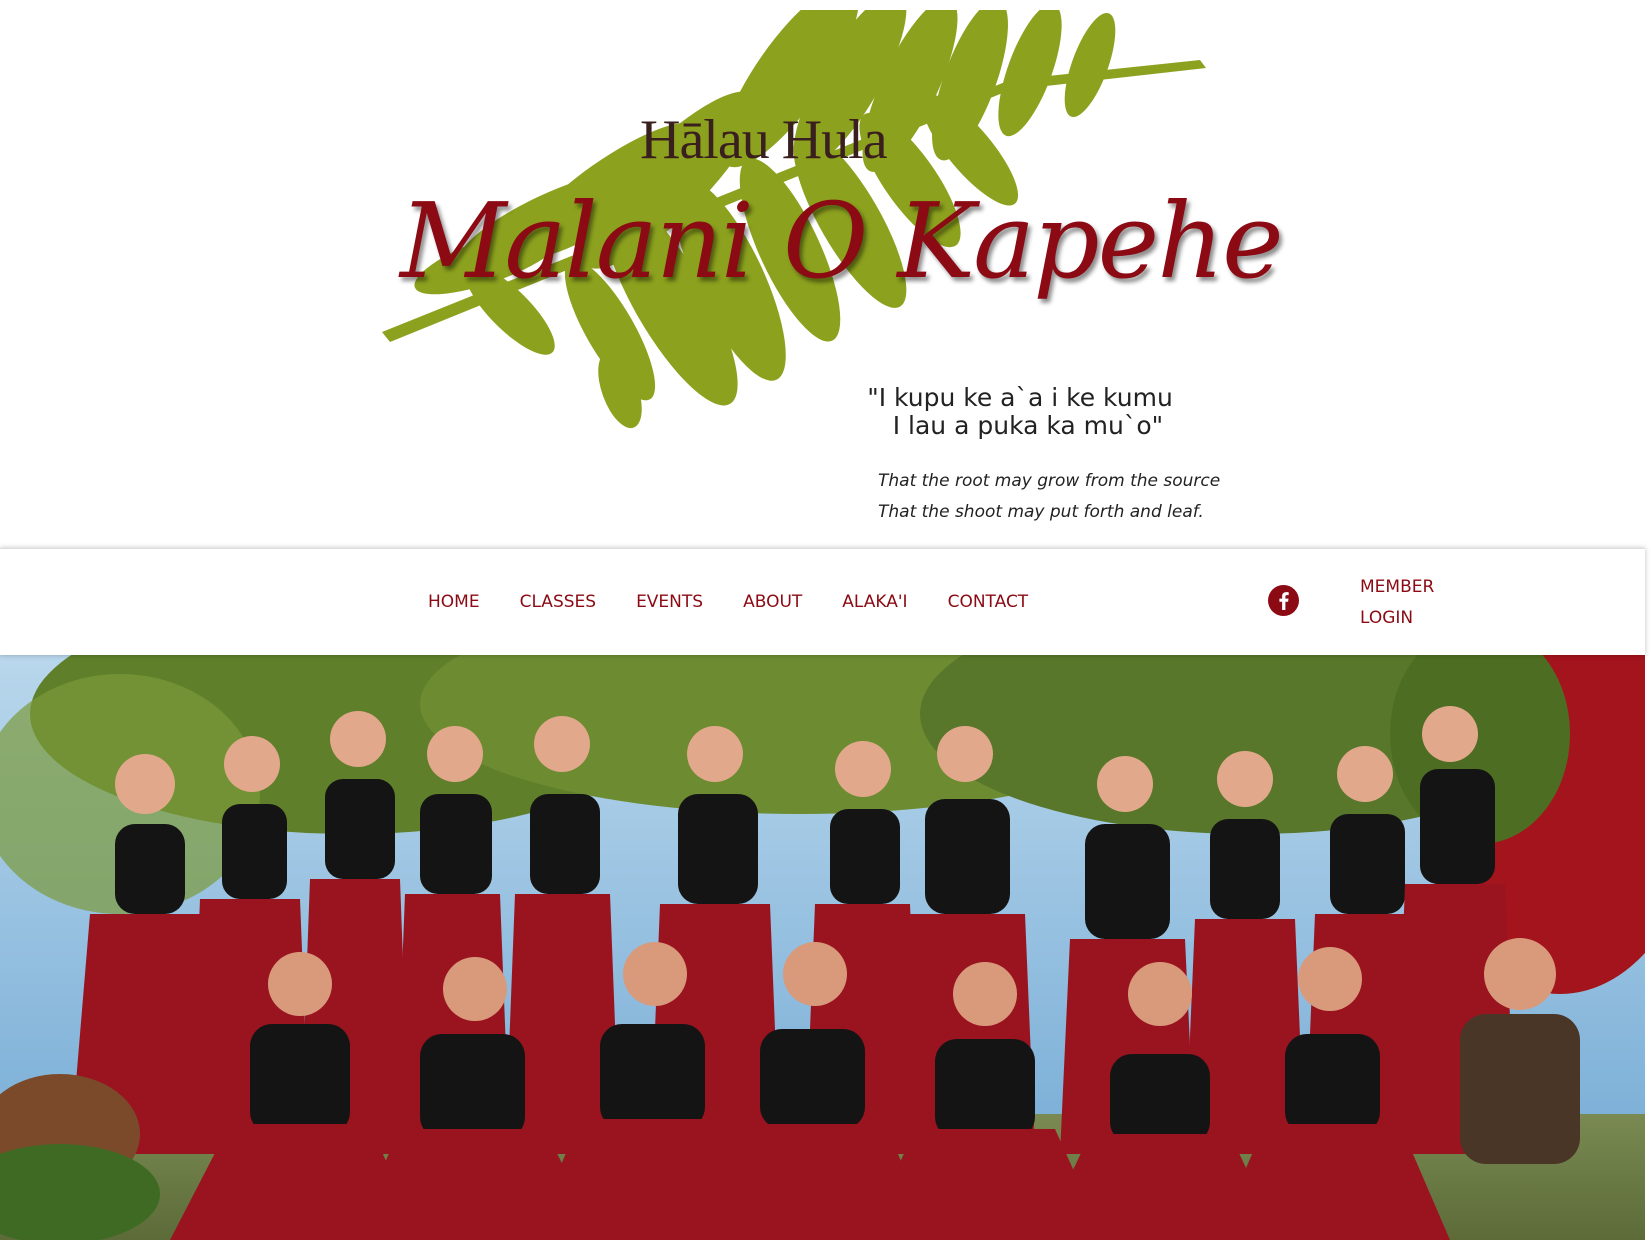 The image size is (1651, 1240). What do you see at coordinates (669, 602) in the screenshot?
I see `nav-events: EVENTS` at bounding box center [669, 602].